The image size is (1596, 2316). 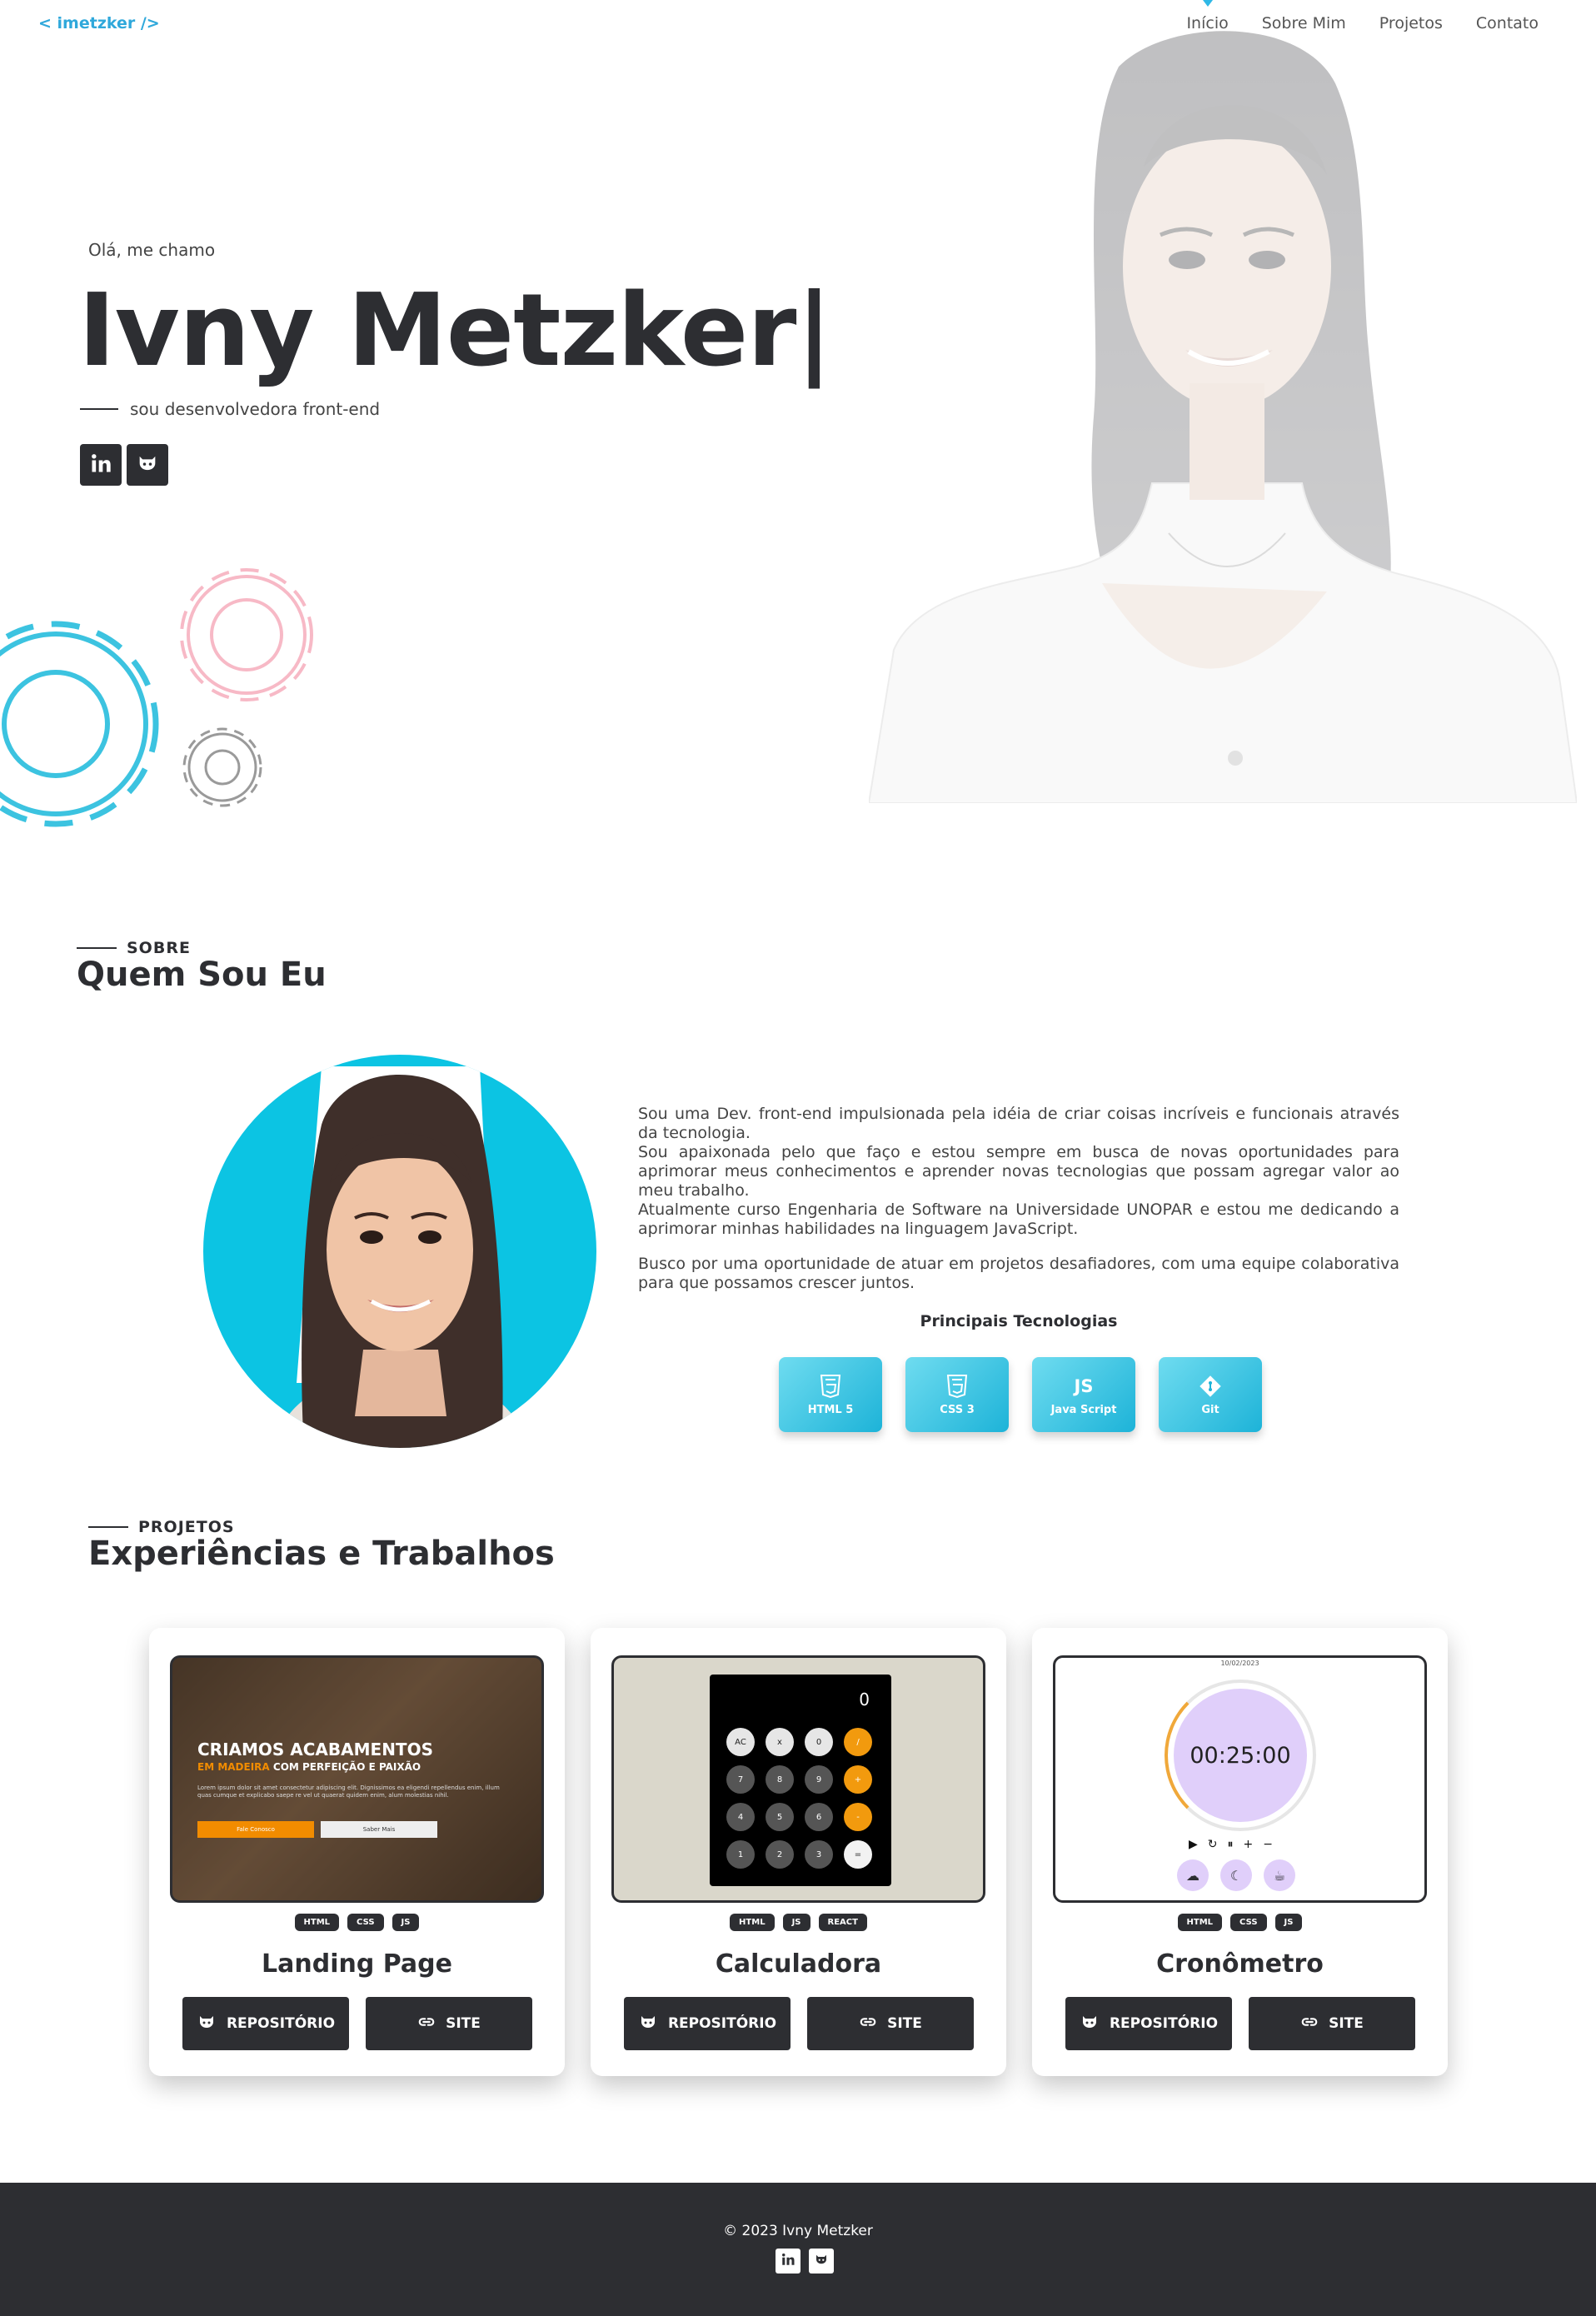 I want to click on calculator-key: 2, so click(x=780, y=1854).